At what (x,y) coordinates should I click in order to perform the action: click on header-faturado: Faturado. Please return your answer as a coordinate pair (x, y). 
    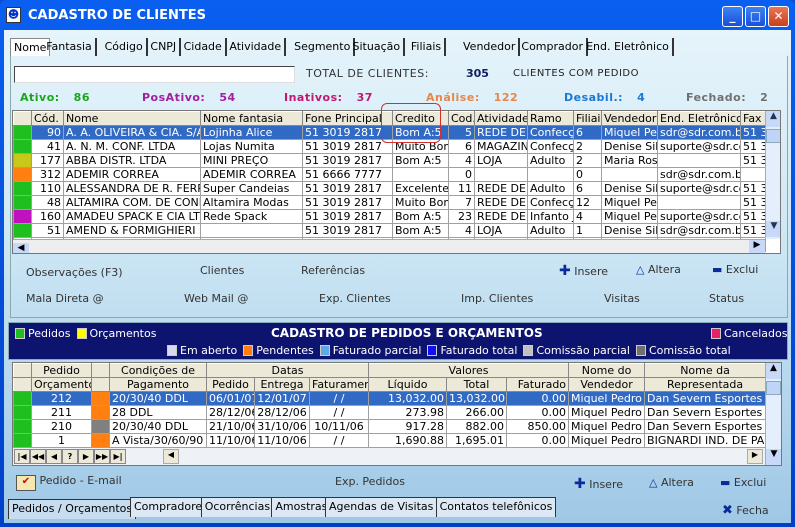
    Looking at the image, I should click on (538, 384).